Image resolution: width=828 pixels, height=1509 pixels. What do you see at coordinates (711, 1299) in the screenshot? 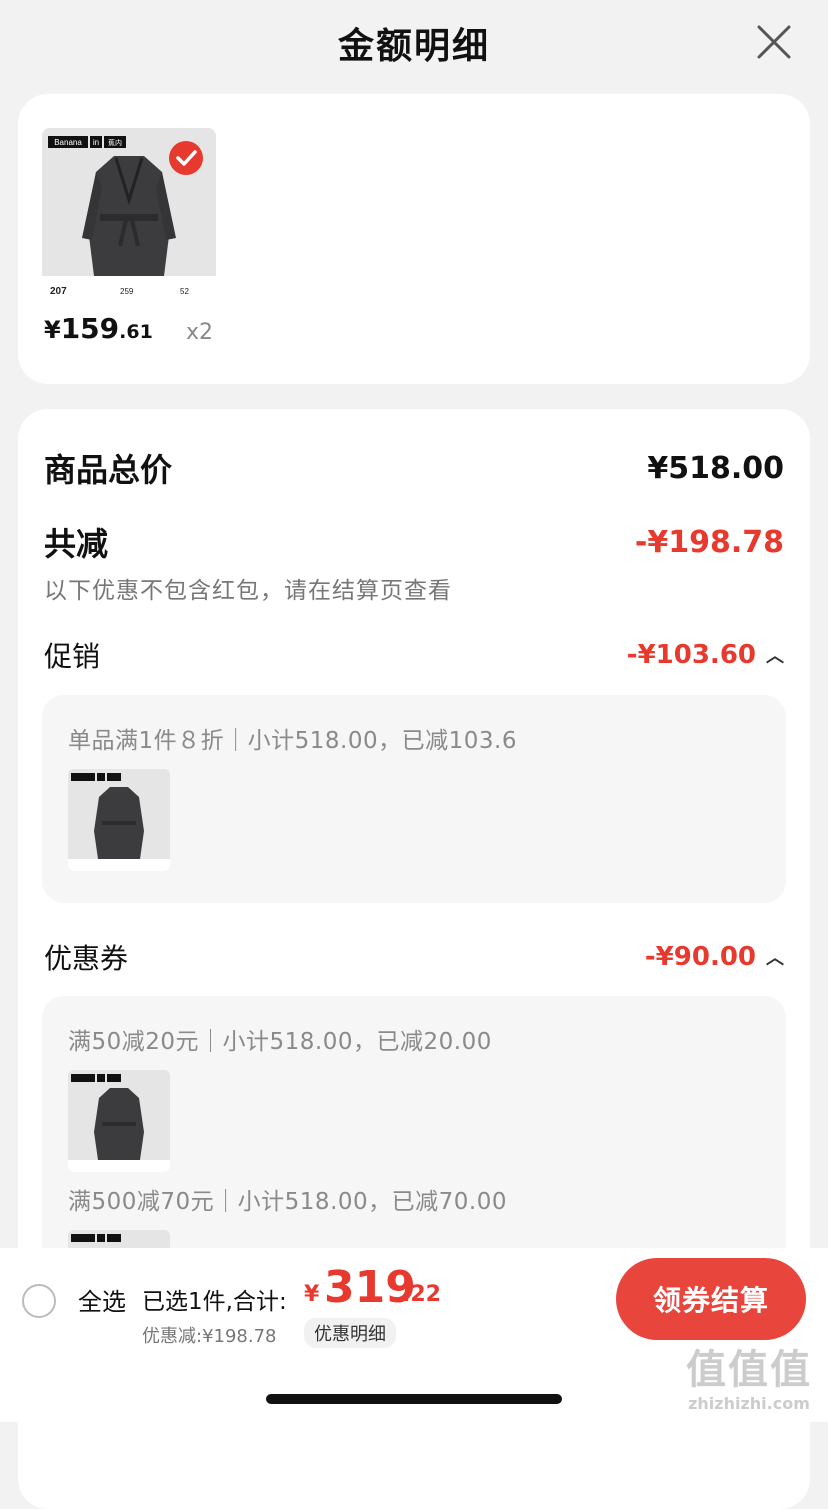
I see `checkout-button: 领券结算` at bounding box center [711, 1299].